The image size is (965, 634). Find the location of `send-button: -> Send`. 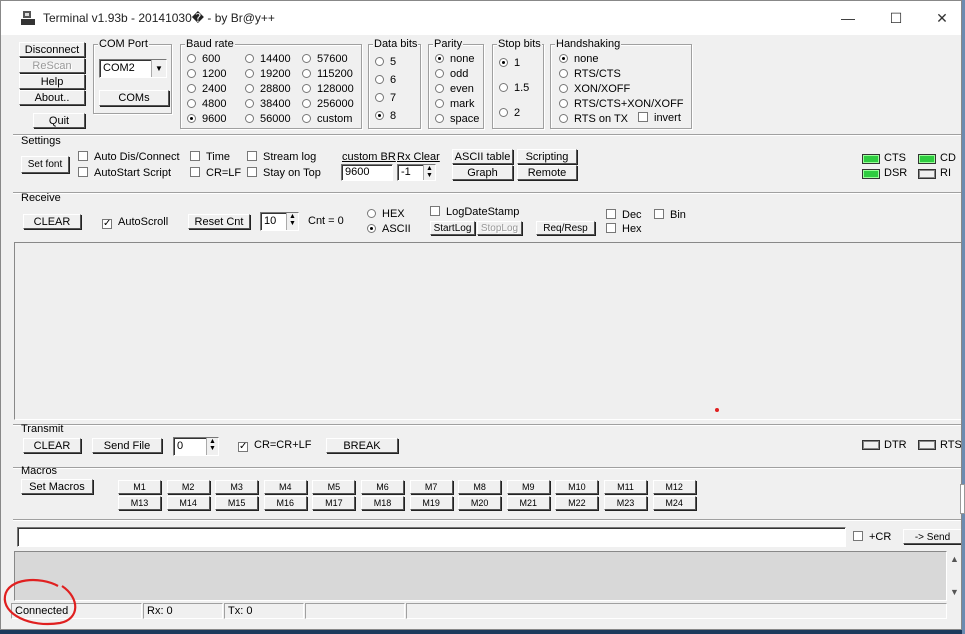

send-button: -> Send is located at coordinates (932, 536).